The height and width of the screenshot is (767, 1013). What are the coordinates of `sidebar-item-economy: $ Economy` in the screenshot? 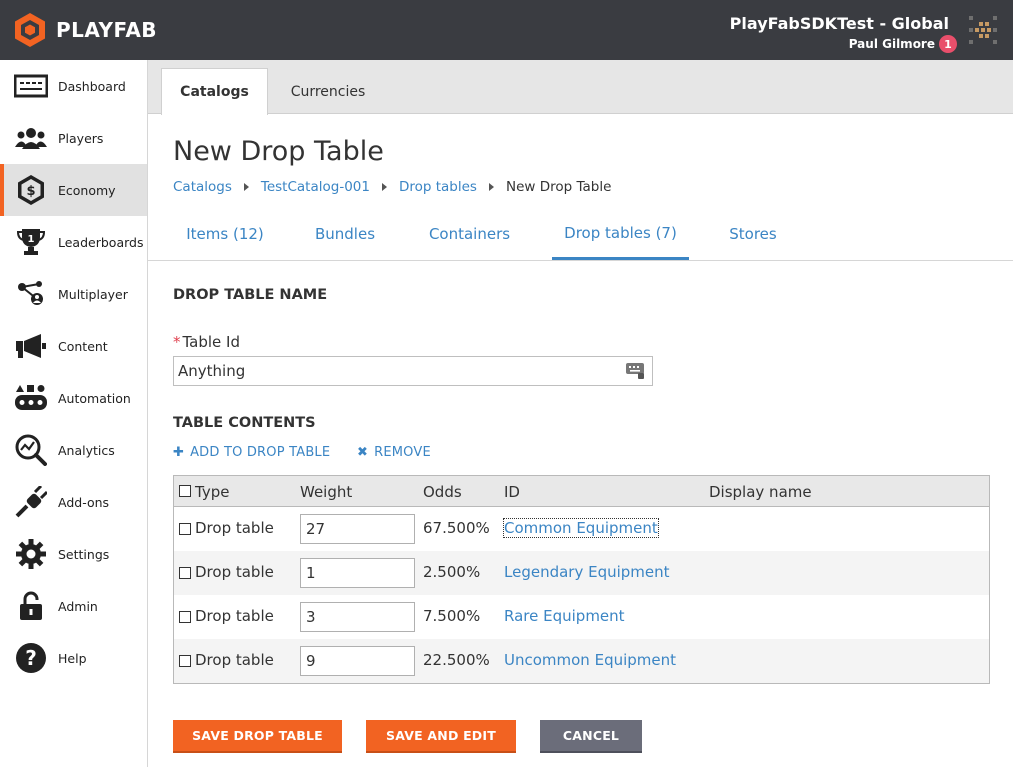 It's located at (73, 190).